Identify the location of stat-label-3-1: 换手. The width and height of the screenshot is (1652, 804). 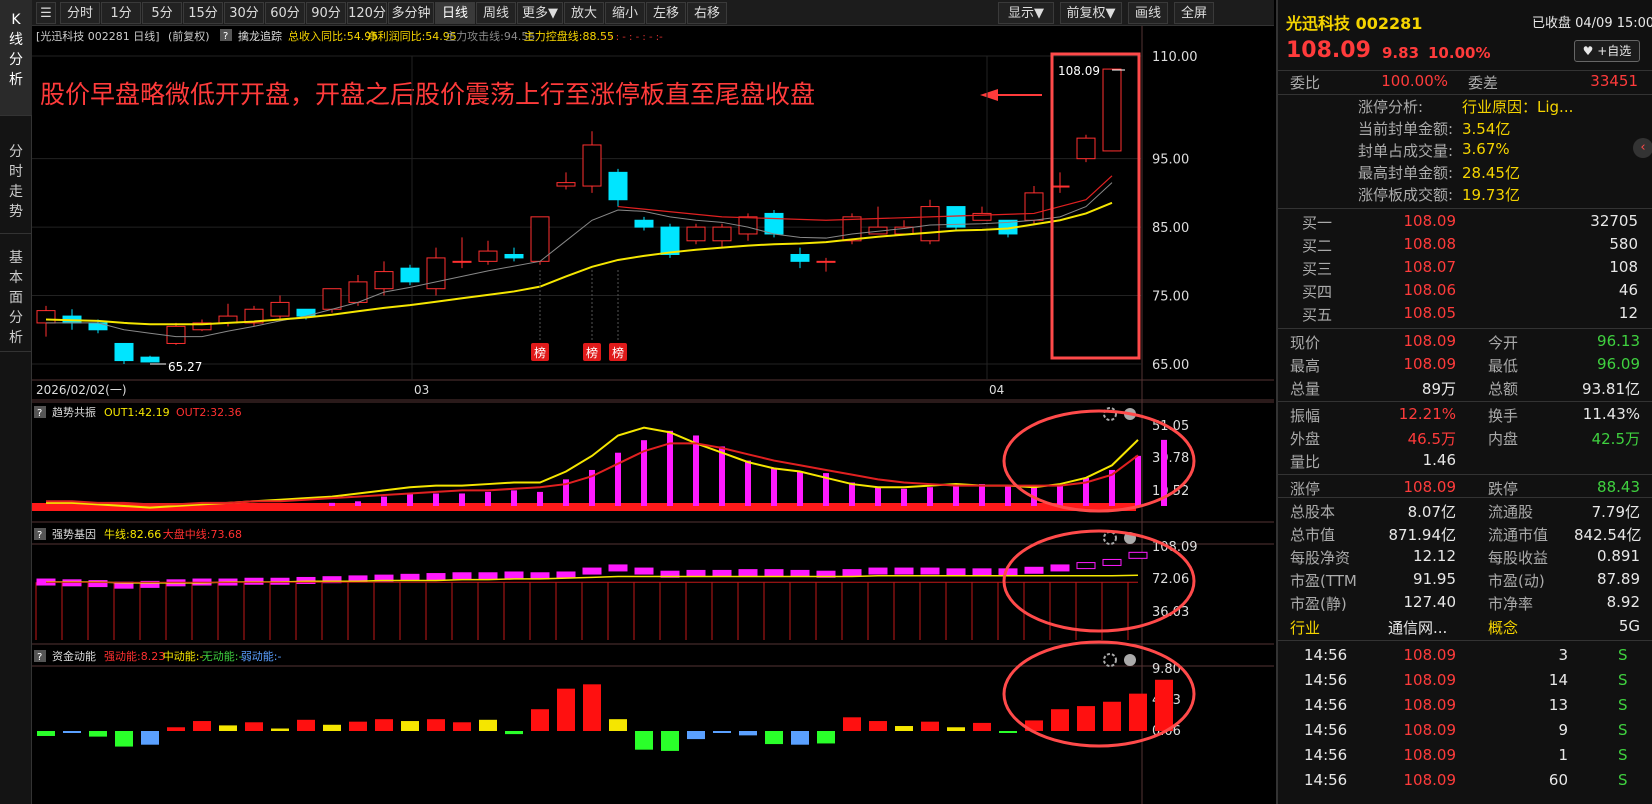
(1503, 416).